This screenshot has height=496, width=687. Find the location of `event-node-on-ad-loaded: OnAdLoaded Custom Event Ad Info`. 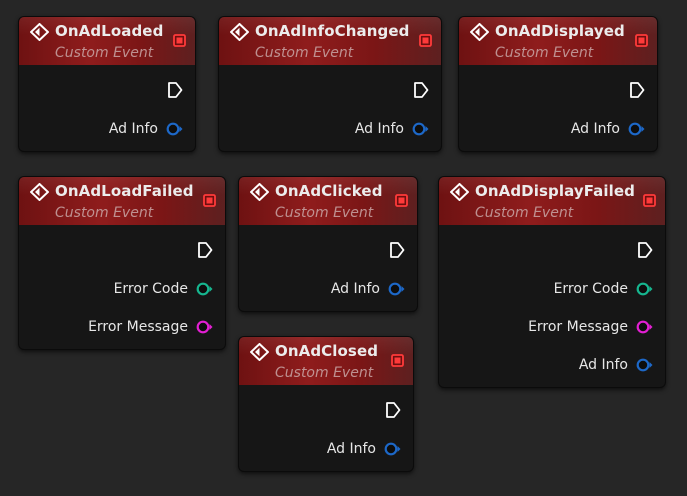

event-node-on-ad-loaded: OnAdLoaded Custom Event Ad Info is located at coordinates (107, 84).